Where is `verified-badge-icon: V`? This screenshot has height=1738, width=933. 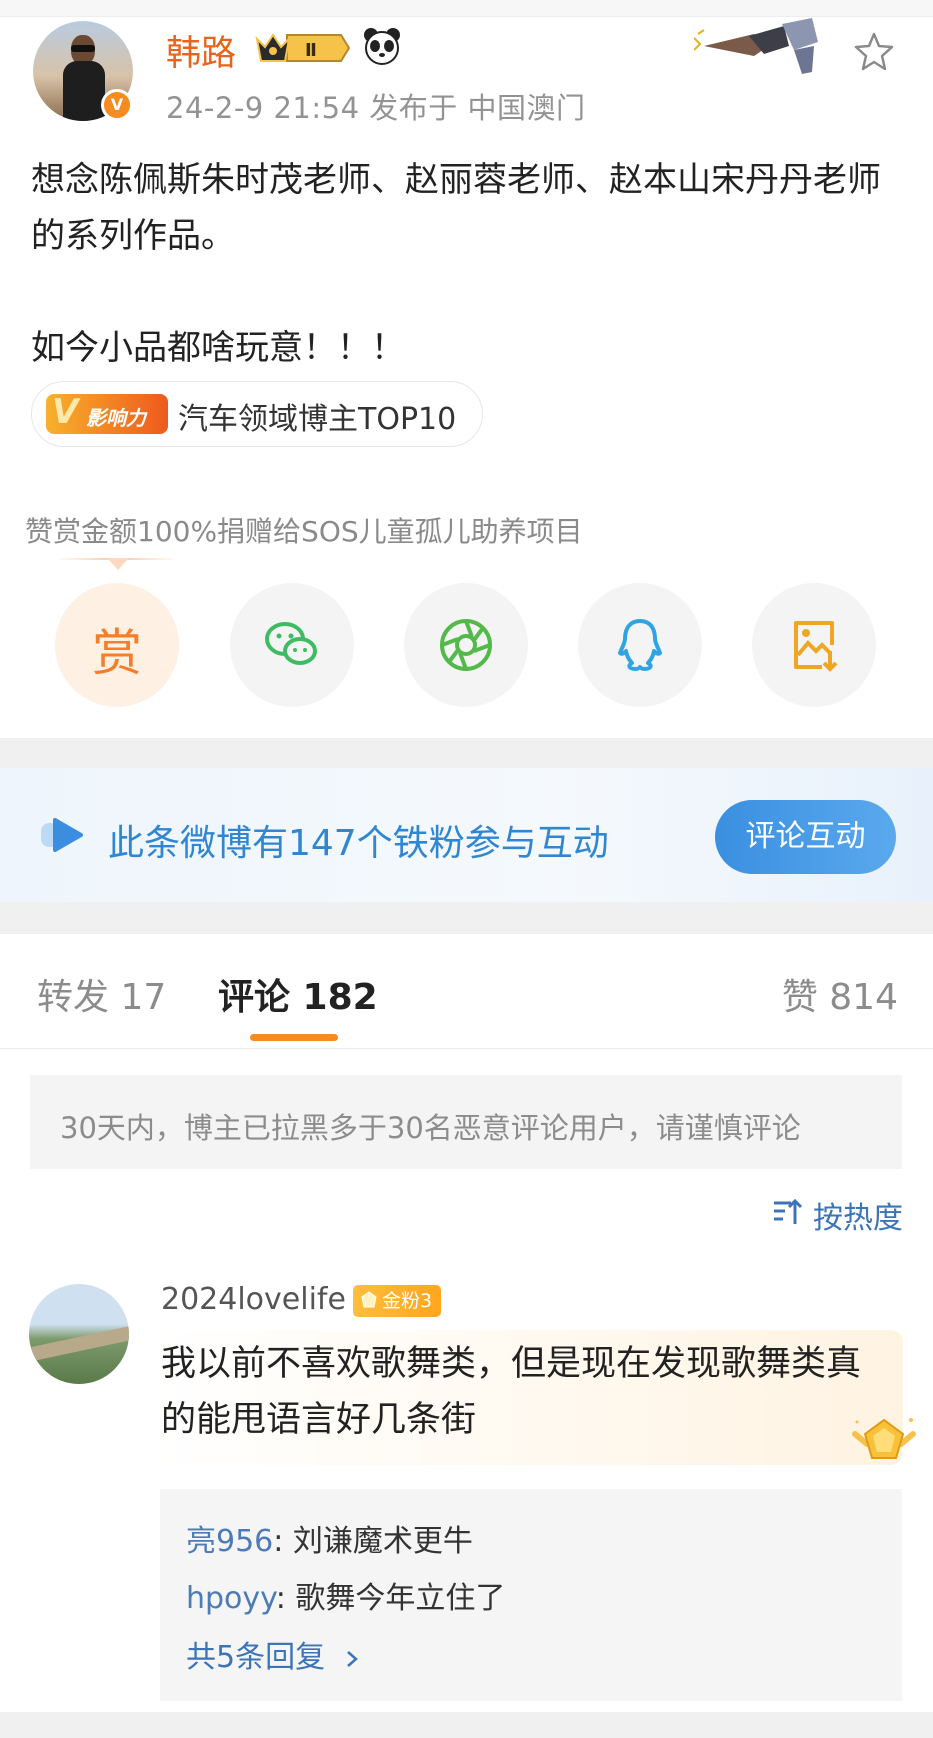 verified-badge-icon: V is located at coordinates (117, 105).